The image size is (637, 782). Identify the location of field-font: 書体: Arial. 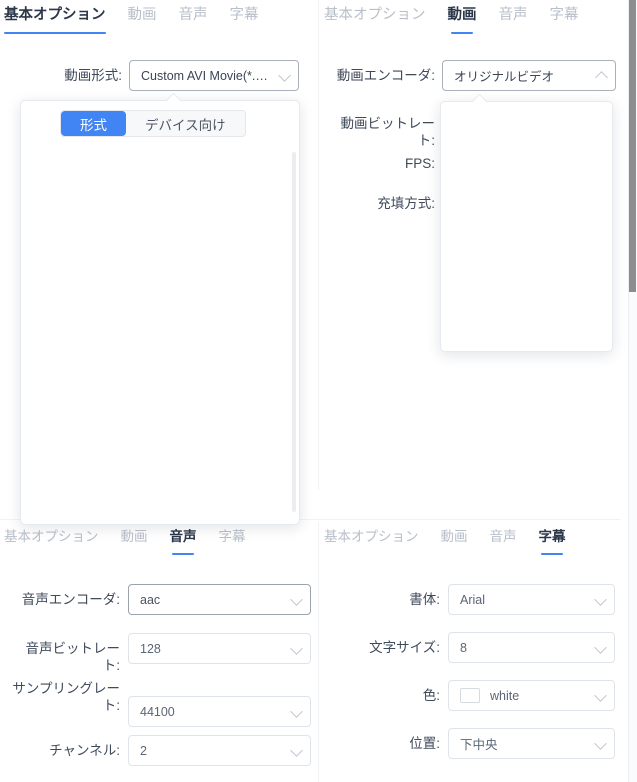
(486, 599).